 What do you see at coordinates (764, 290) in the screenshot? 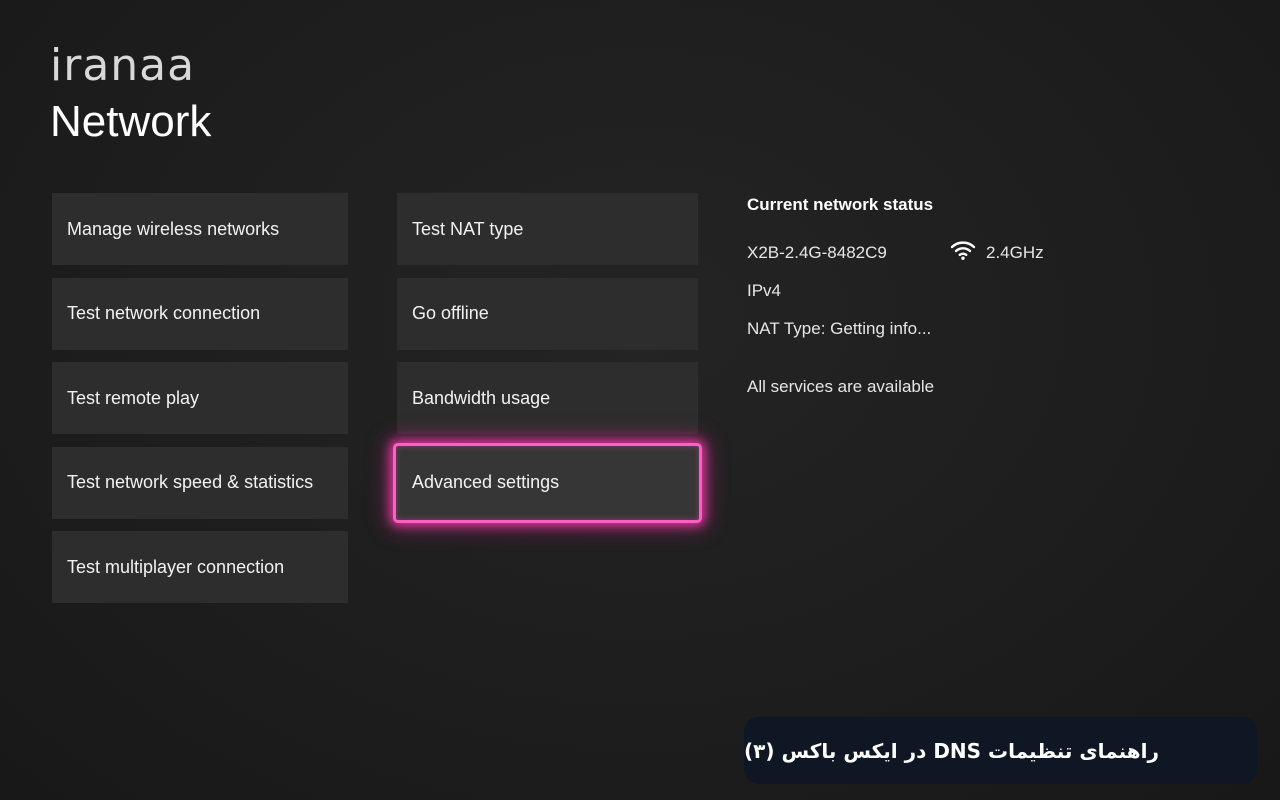
I see `ip-version: IPv4` at bounding box center [764, 290].